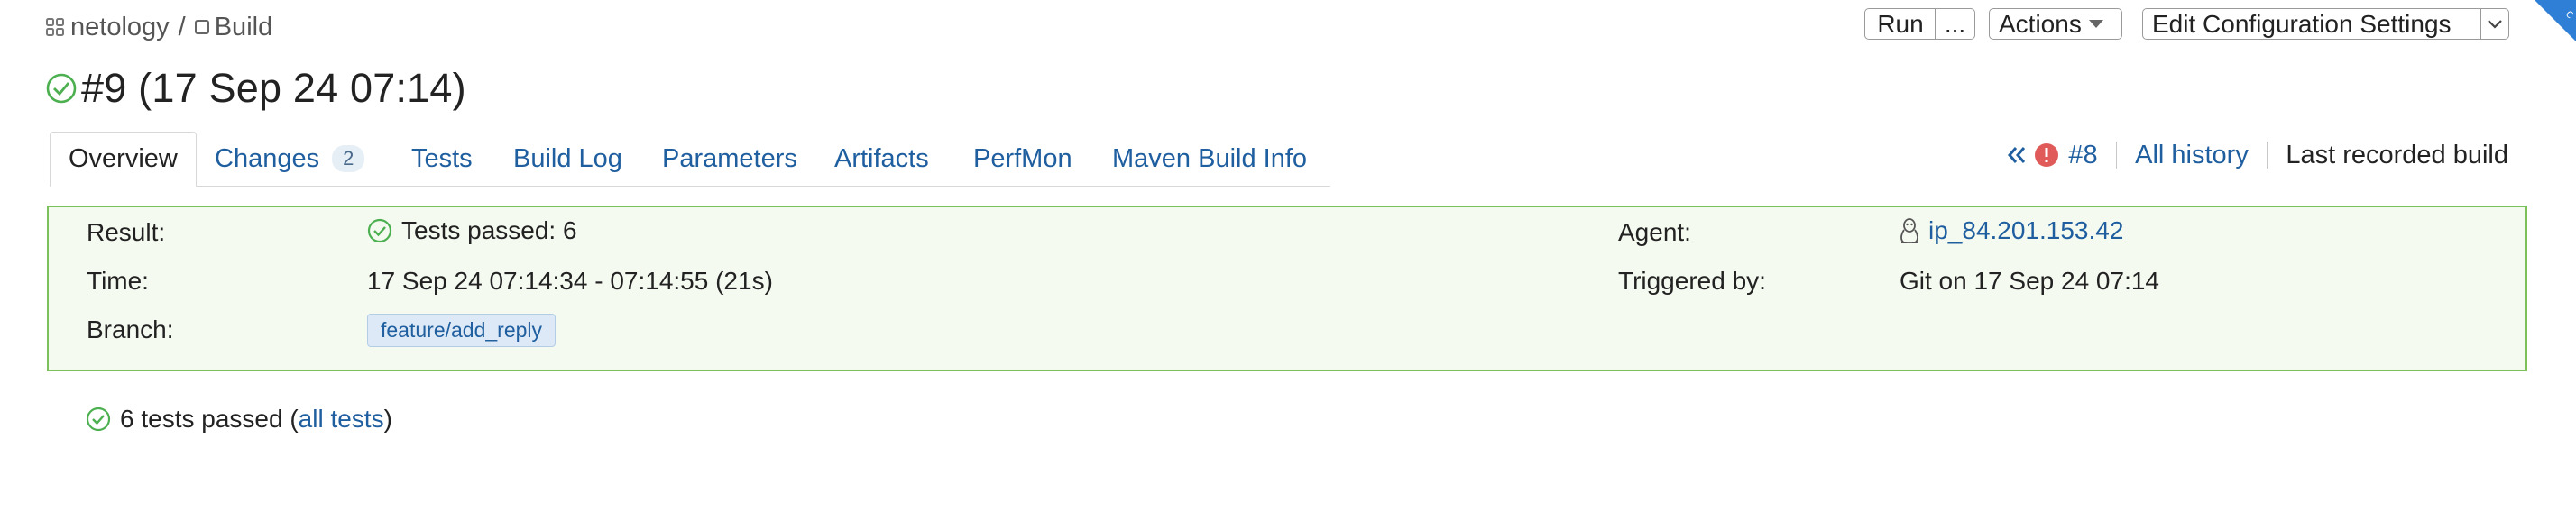 This screenshot has height=530, width=2576. What do you see at coordinates (2082, 155) in the screenshot?
I see `previous-build-link: #8` at bounding box center [2082, 155].